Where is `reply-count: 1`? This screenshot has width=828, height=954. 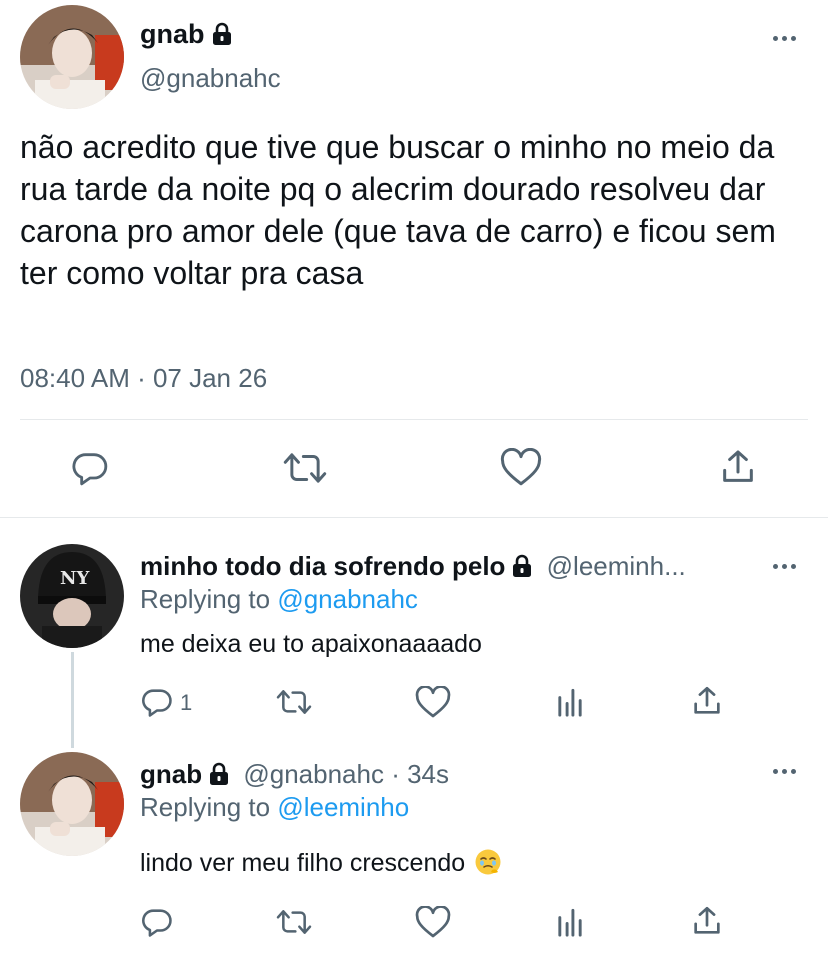
reply-count: 1 is located at coordinates (186, 702).